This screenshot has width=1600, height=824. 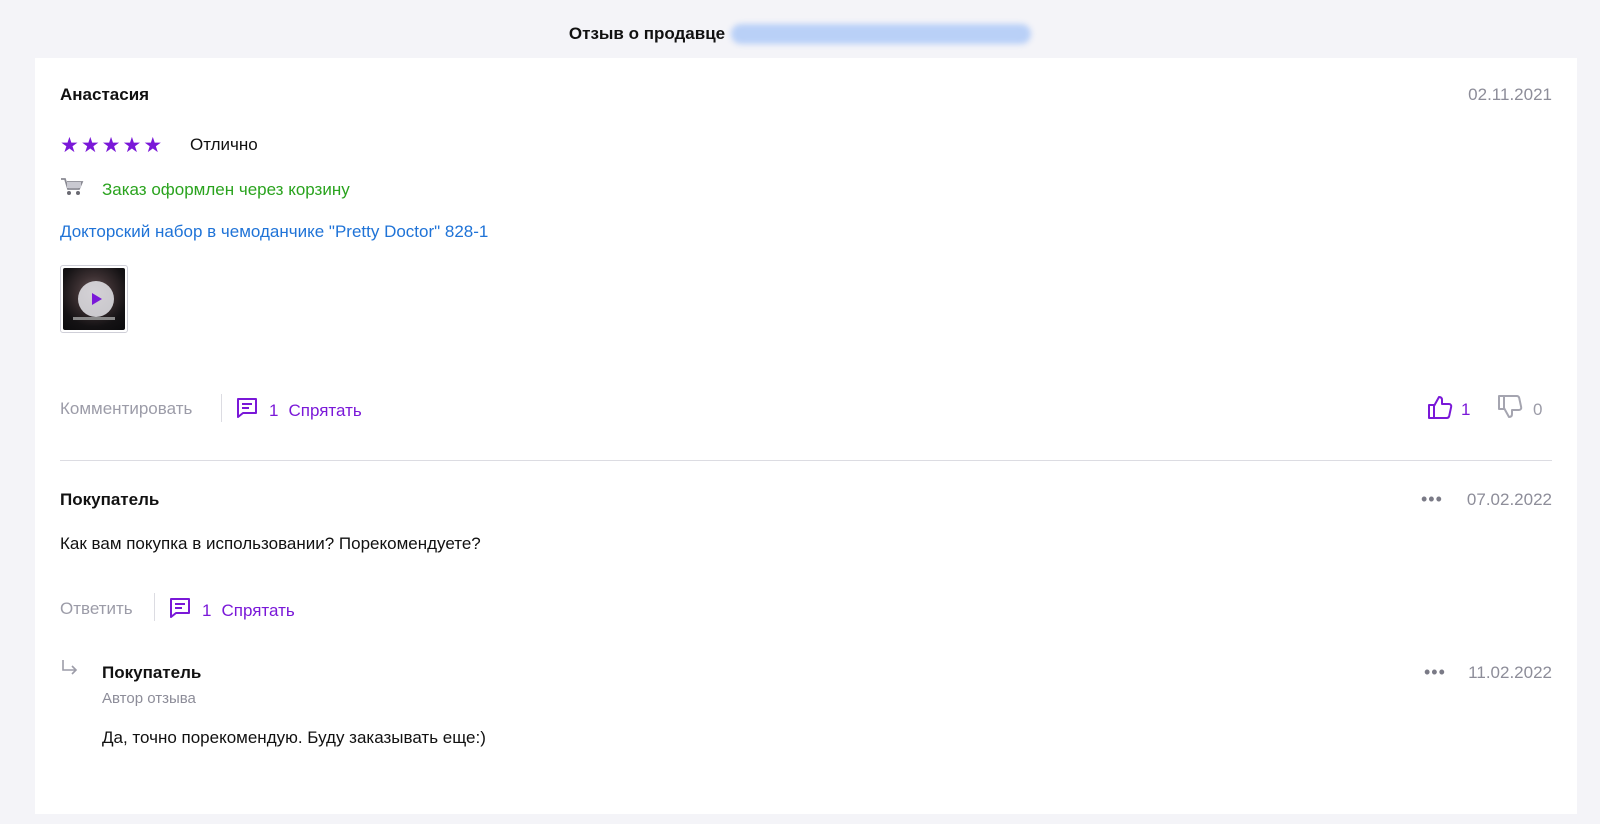 What do you see at coordinates (224, 144) in the screenshot?
I see `rating-label: Отлично` at bounding box center [224, 144].